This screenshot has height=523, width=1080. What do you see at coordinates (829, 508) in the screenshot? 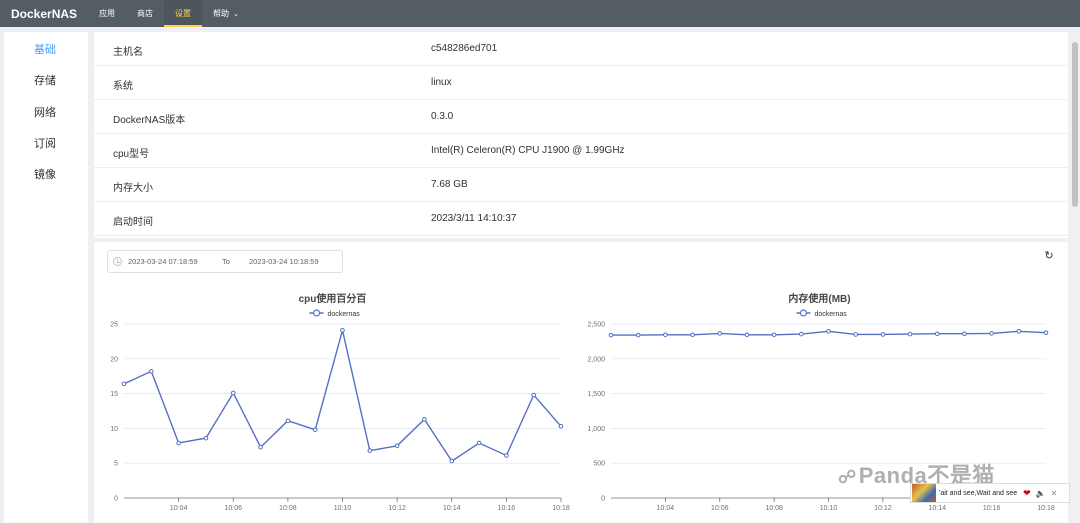
I see `x-tick-label: 10:10` at bounding box center [829, 508].